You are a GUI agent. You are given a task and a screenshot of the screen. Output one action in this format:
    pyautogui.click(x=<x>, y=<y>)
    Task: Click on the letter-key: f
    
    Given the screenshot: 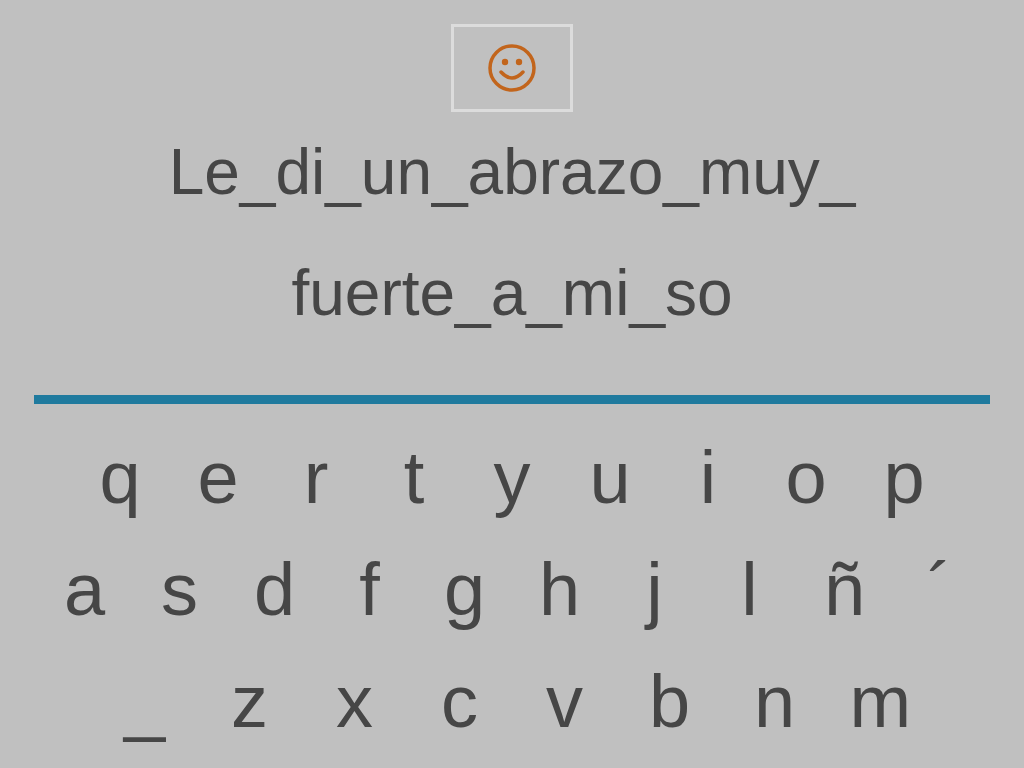 What is the action you would take?
    pyautogui.click(x=369, y=590)
    